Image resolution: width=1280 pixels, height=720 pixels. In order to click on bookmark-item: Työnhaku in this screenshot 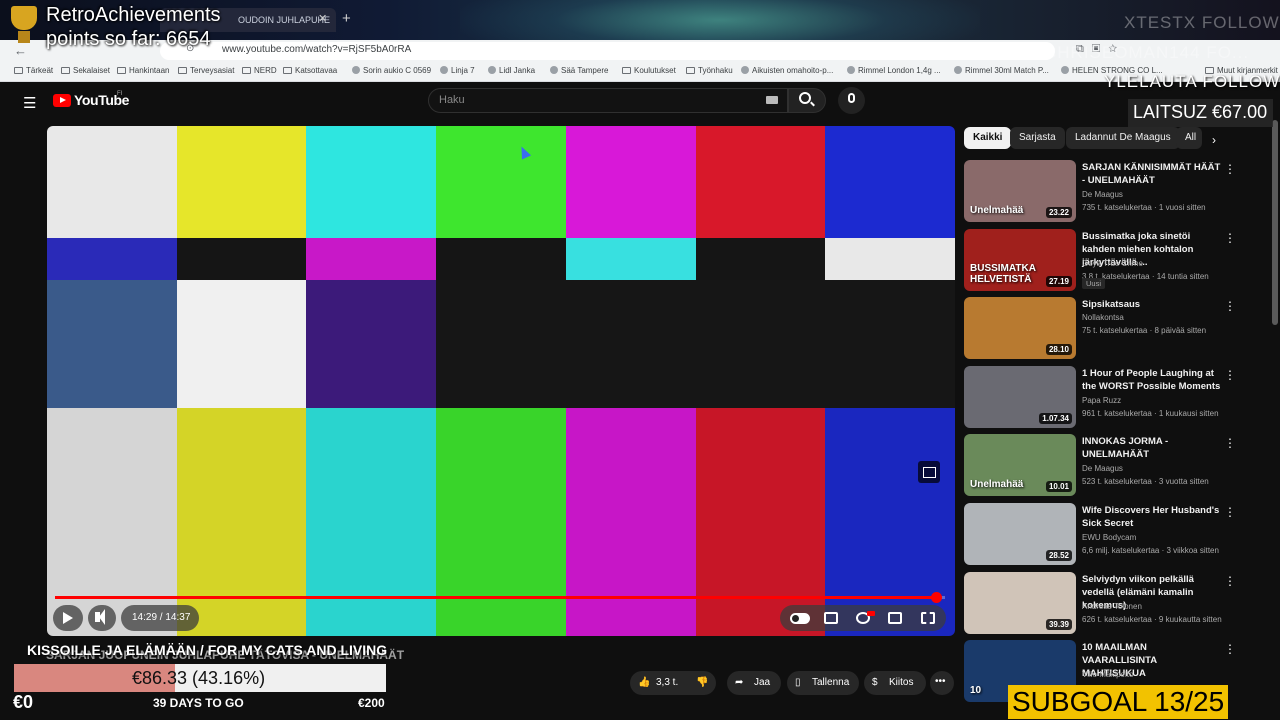, I will do `click(709, 70)`.